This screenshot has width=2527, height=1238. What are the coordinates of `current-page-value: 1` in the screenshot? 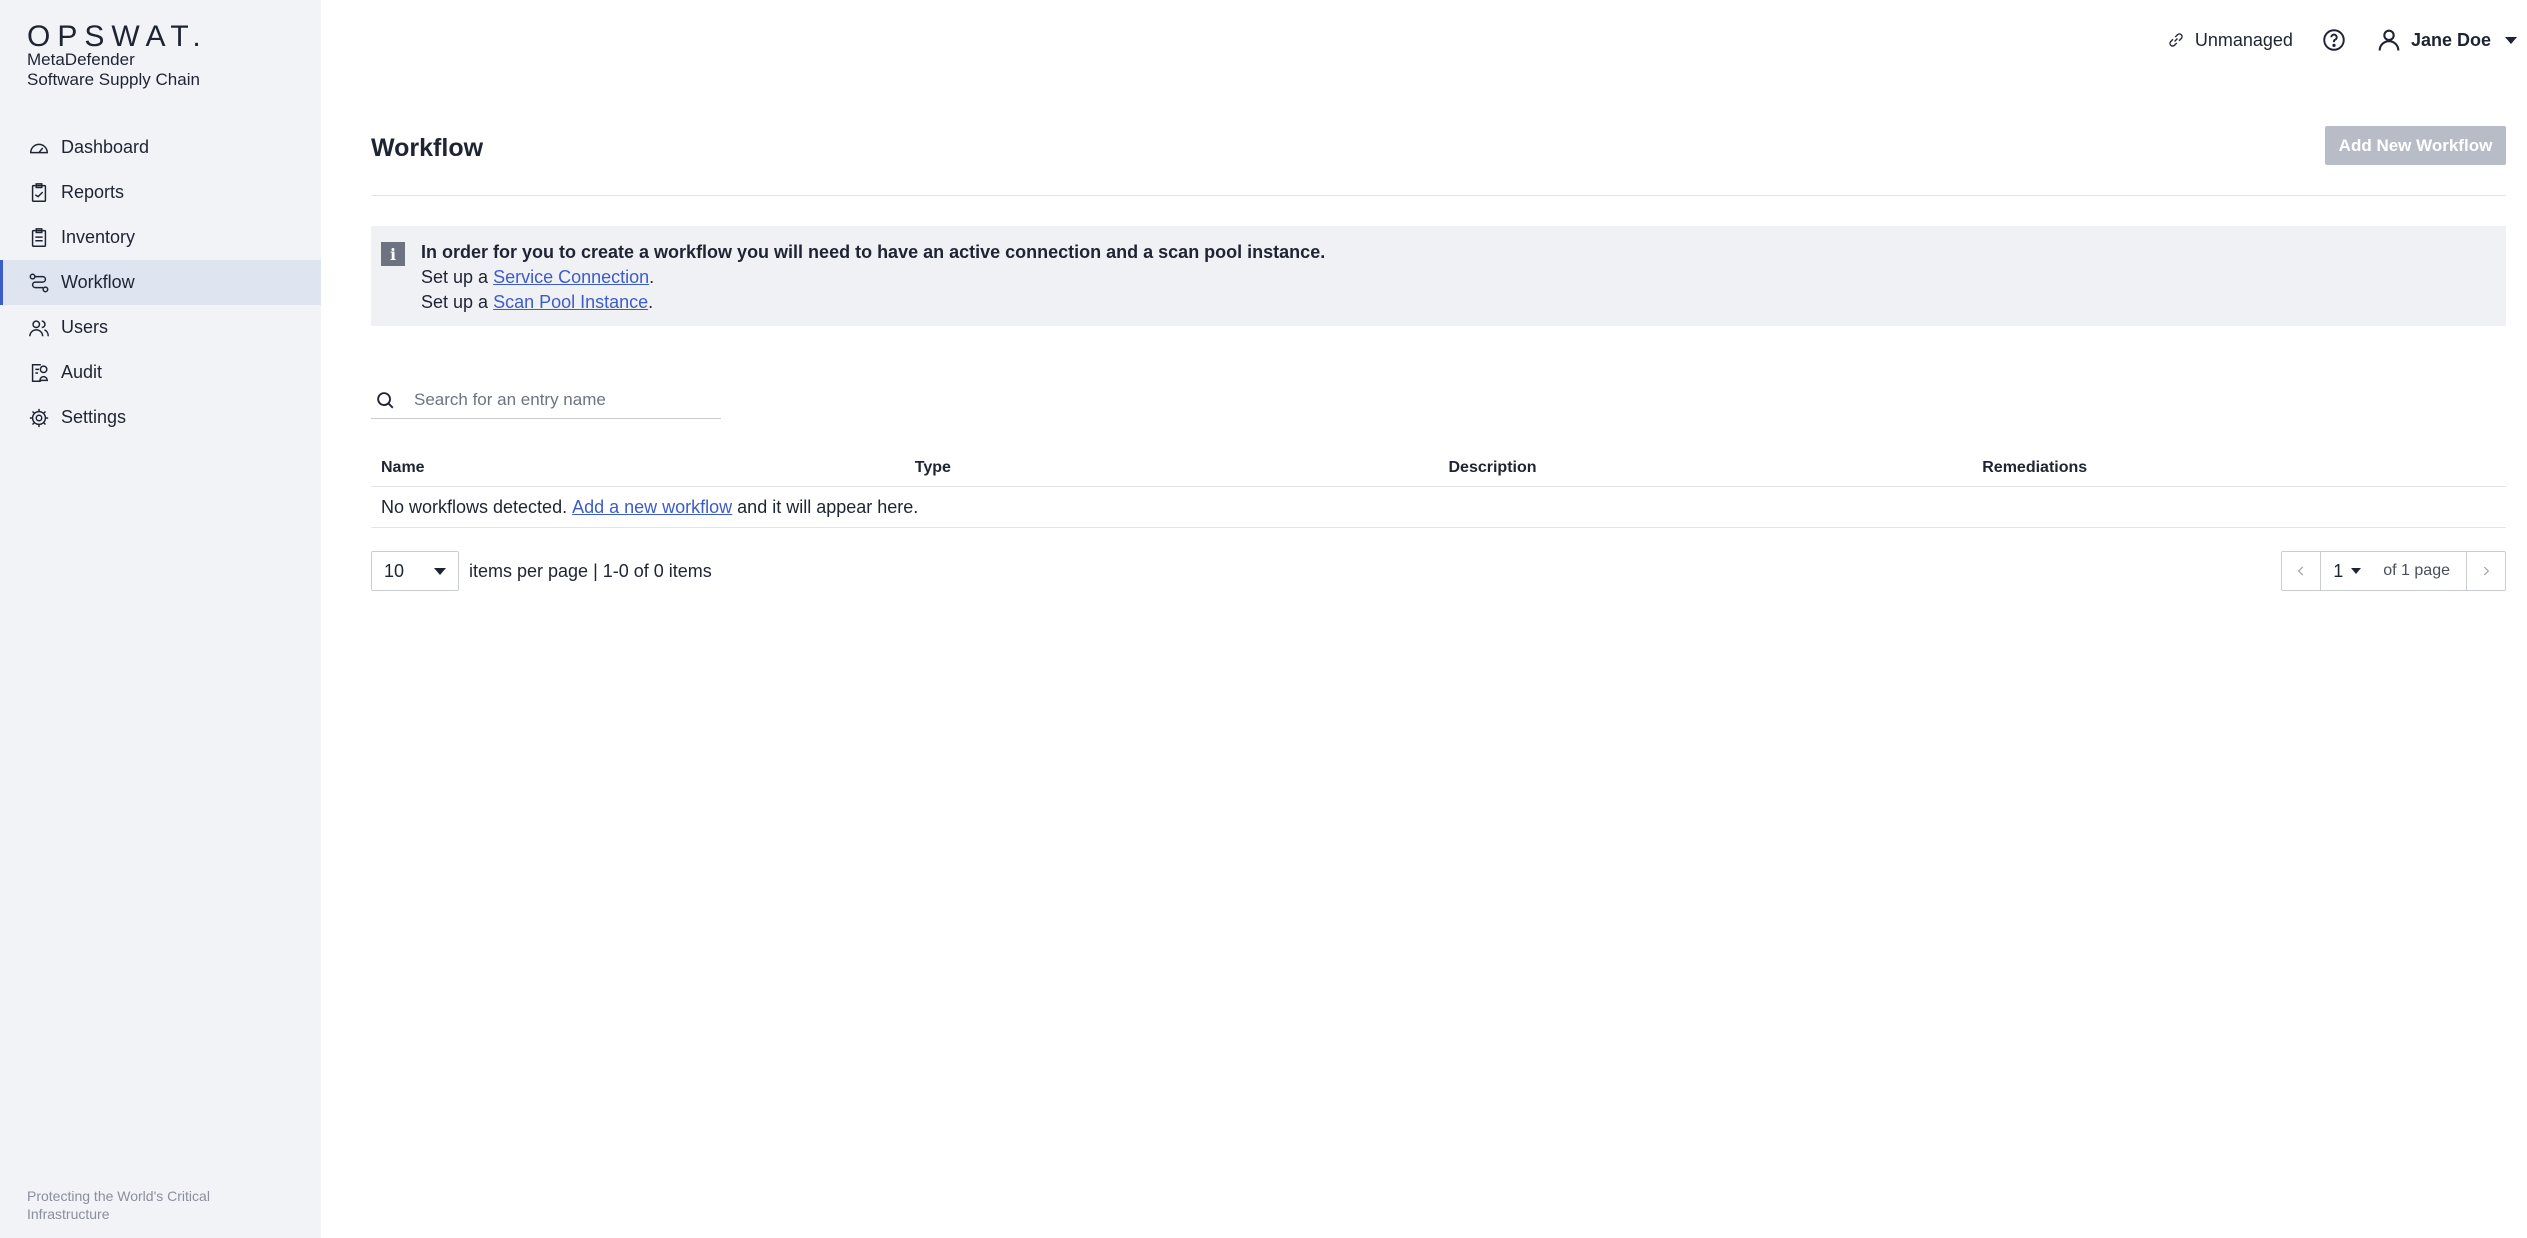 It's located at (2338, 570).